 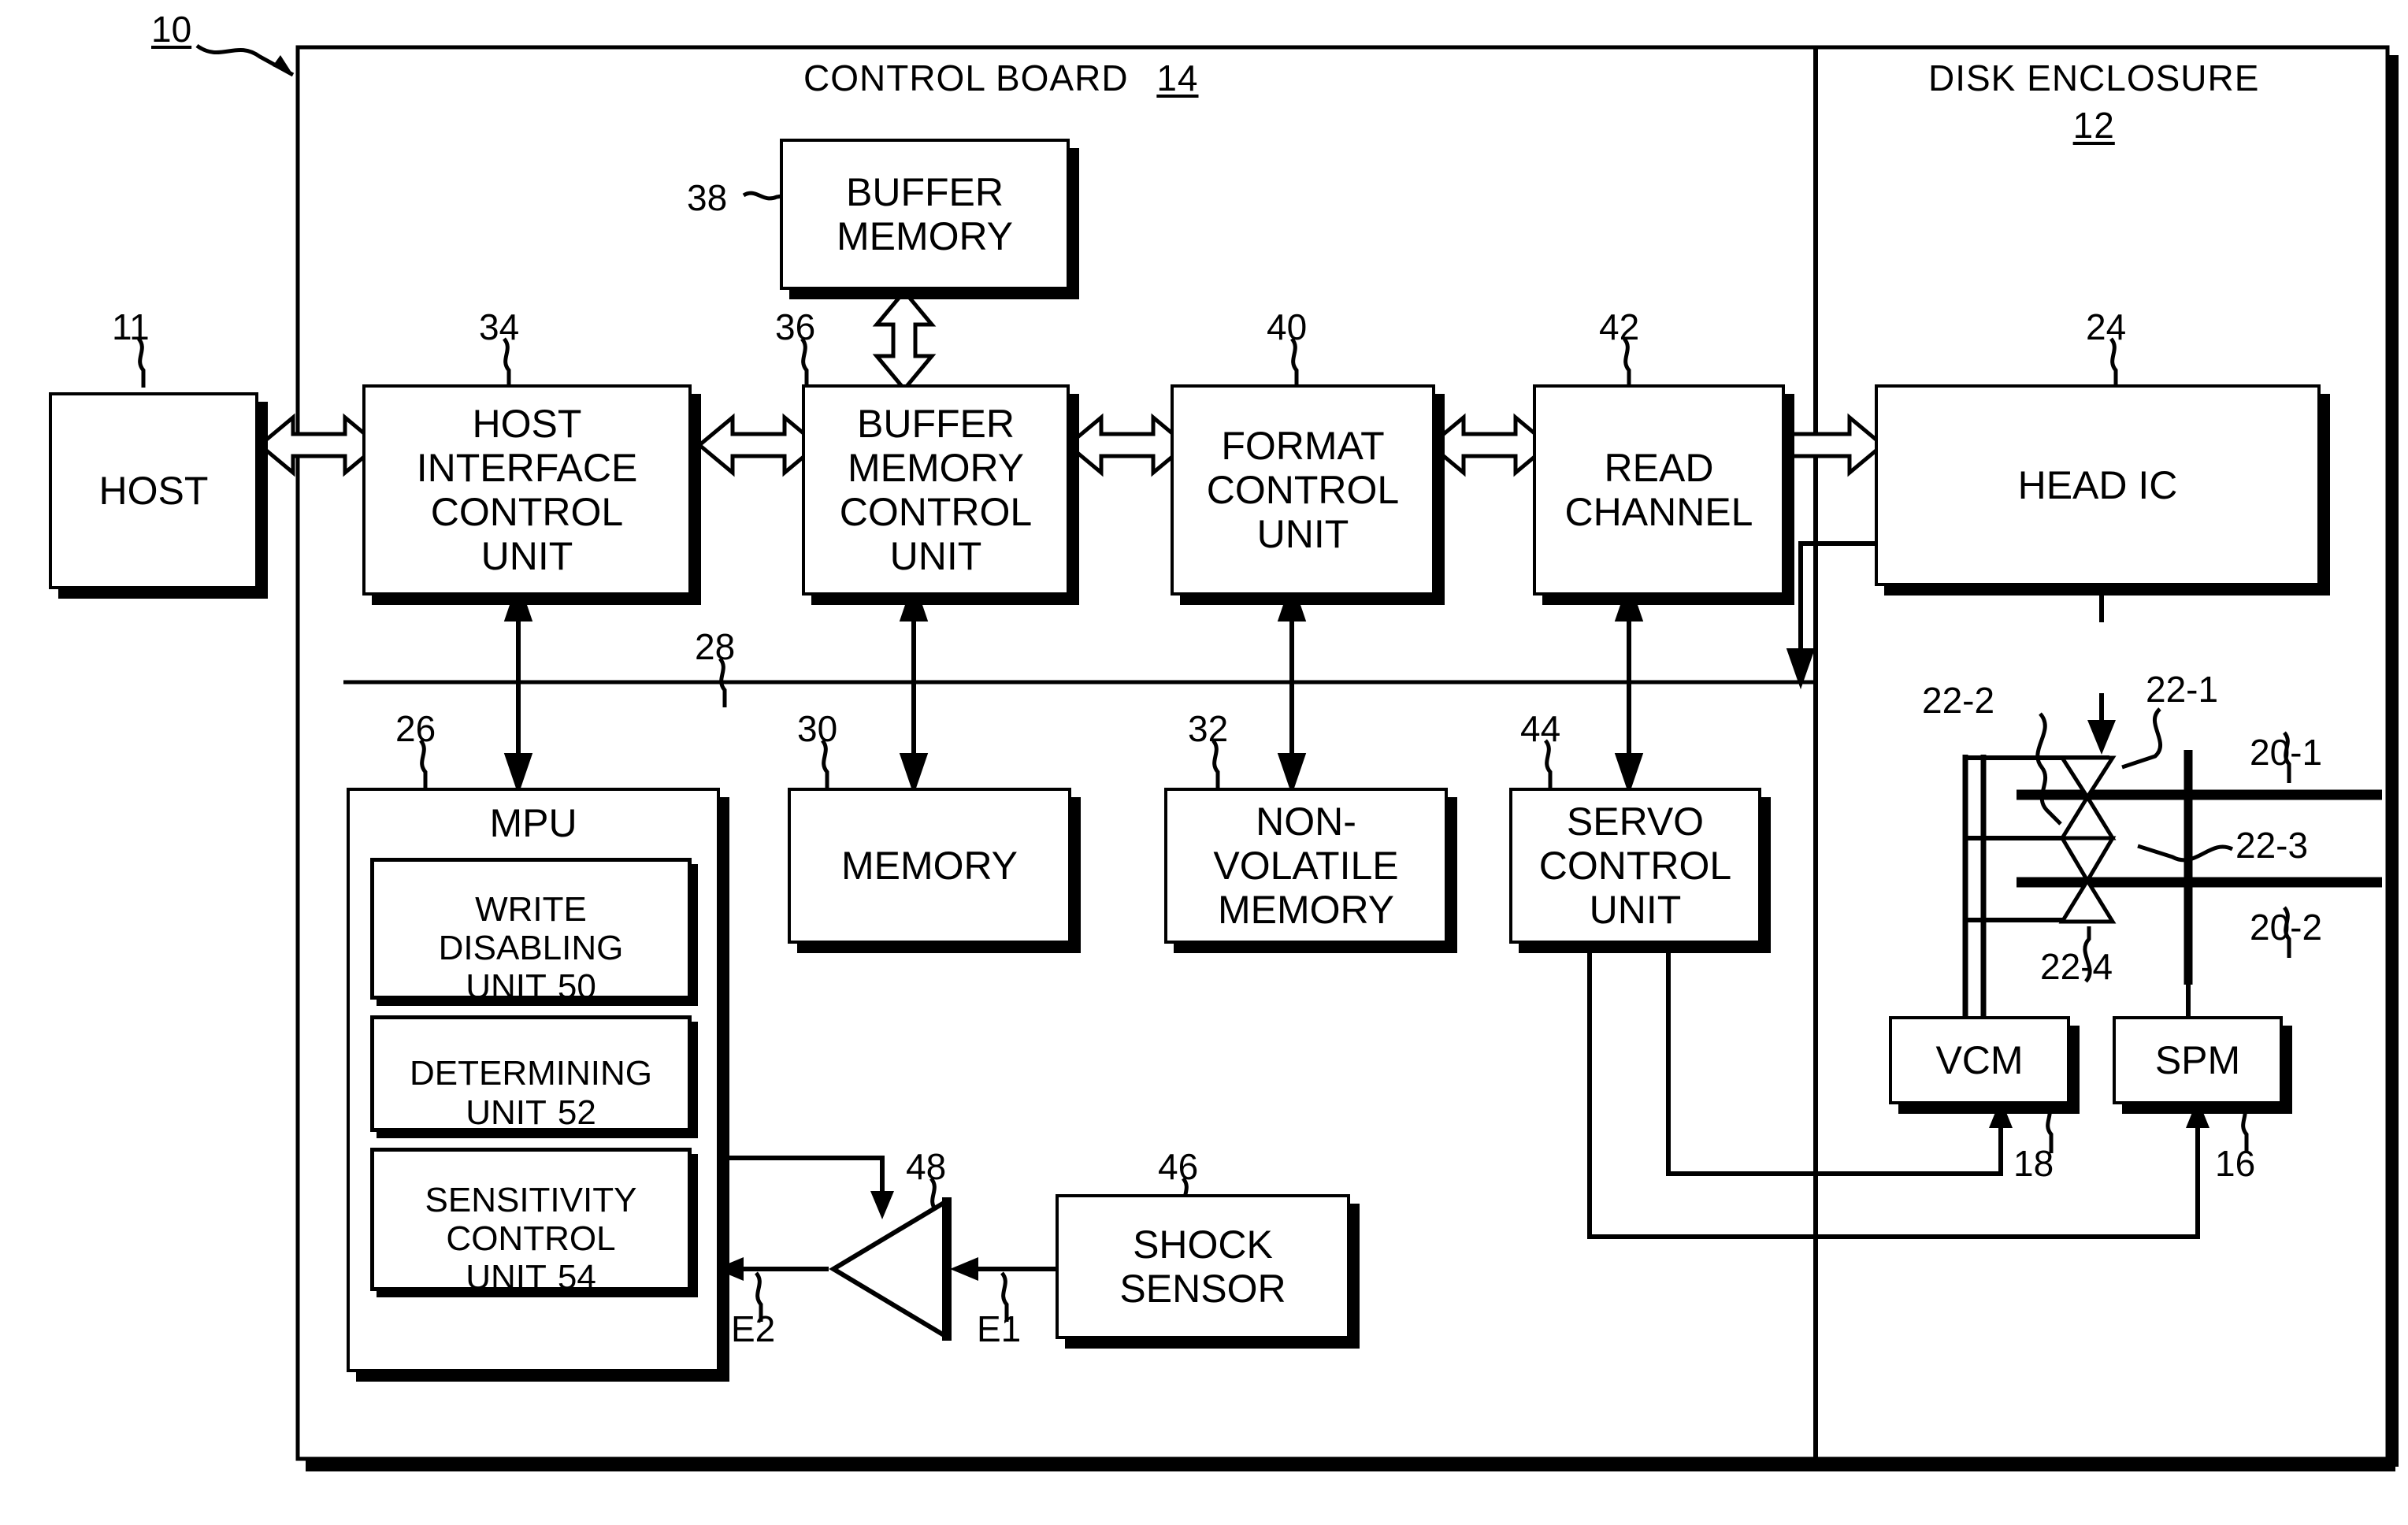 I want to click on block-servo-control-unit-label: SERVO CONTROL UNIT, so click(x=1635, y=866).